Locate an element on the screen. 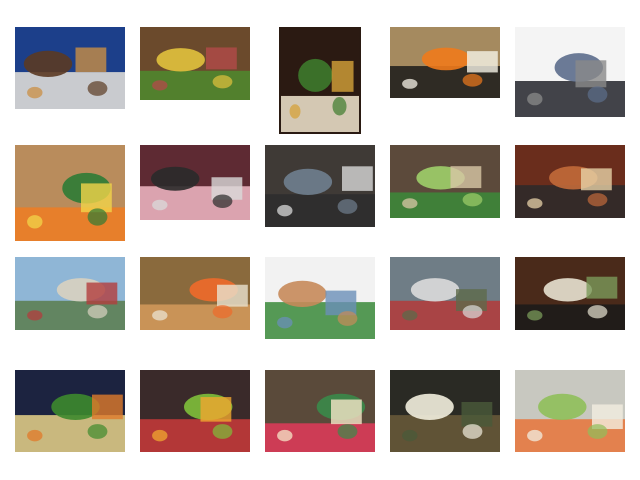 This screenshot has width=640, height=480. thumbnail-market-bins is located at coordinates (445, 293).